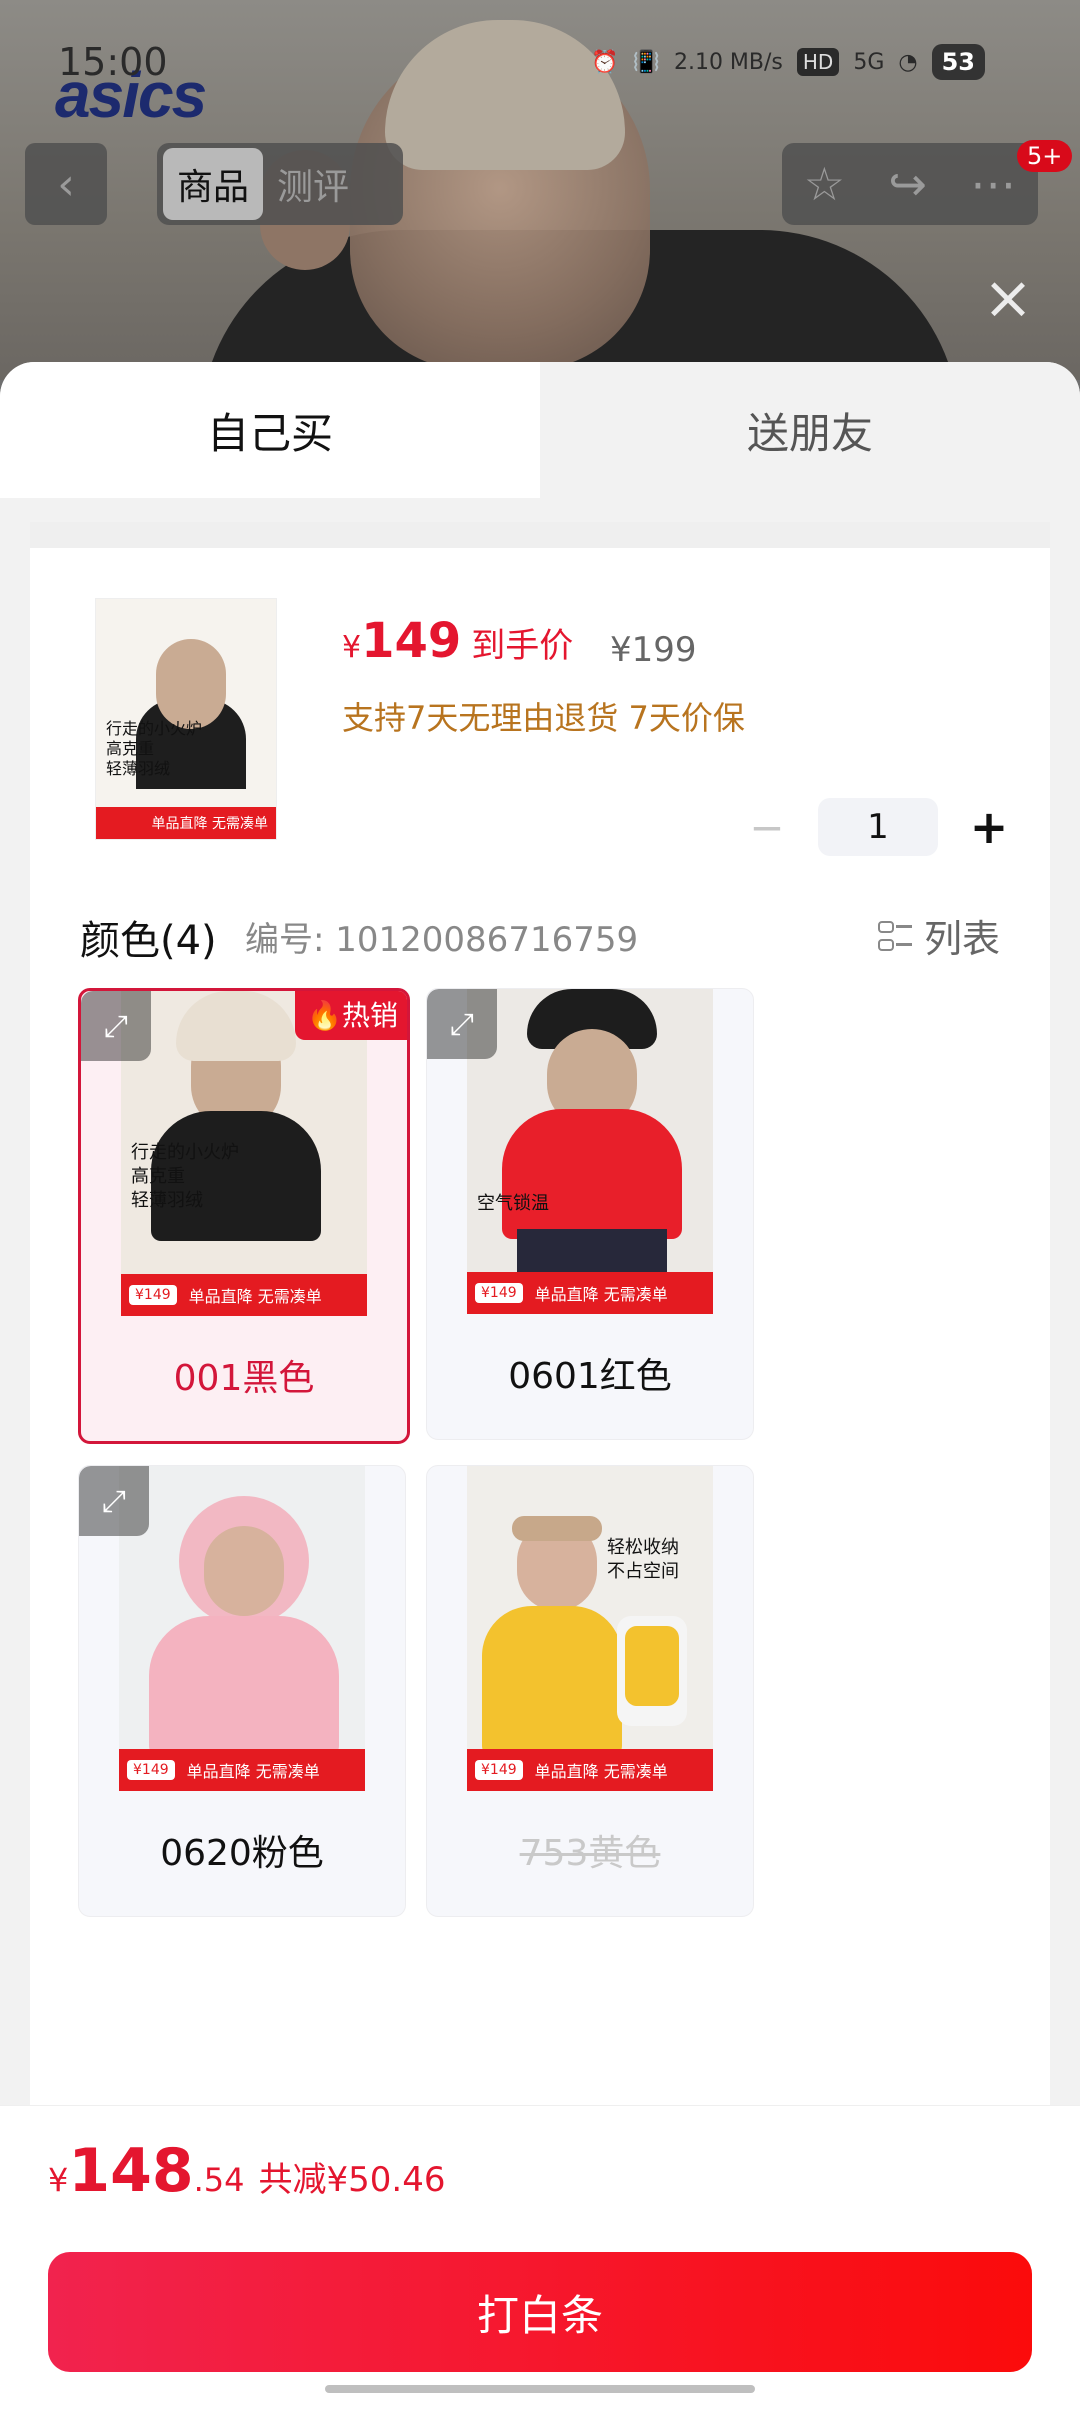 The image size is (1080, 2409). I want to click on wifi-icon: ◔, so click(908, 62).